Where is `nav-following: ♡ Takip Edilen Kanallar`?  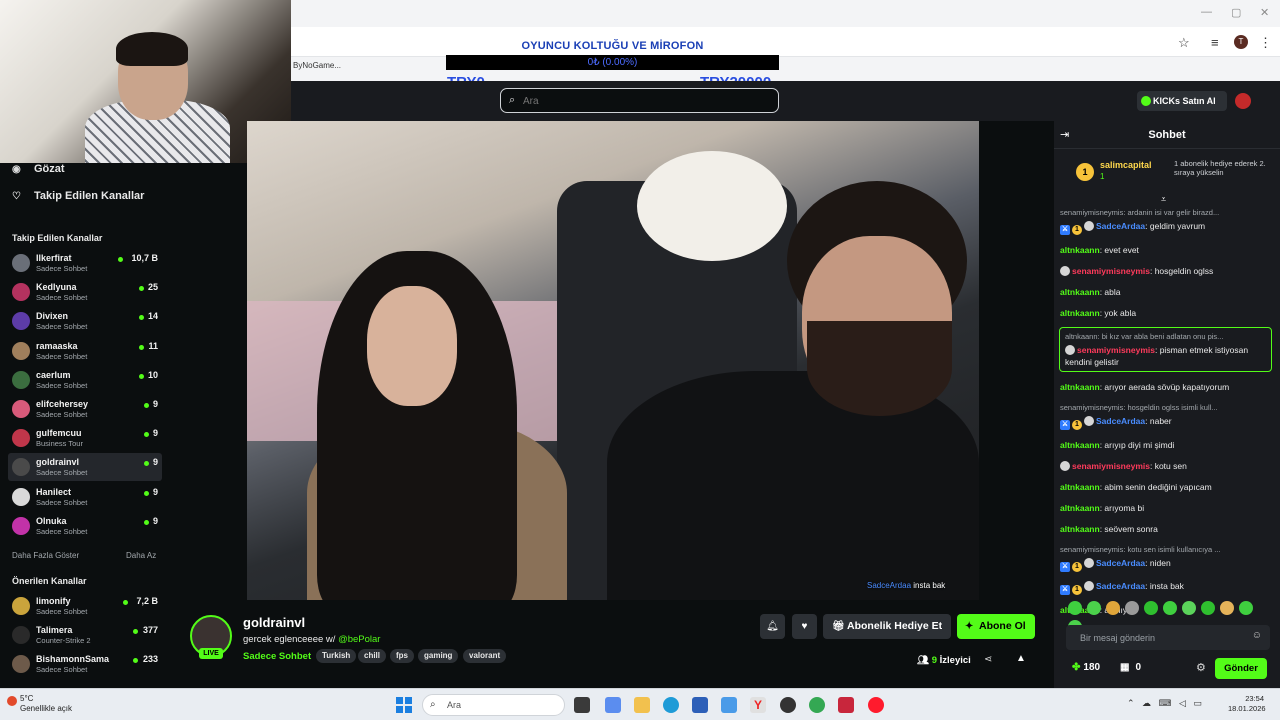
nav-following: ♡ Takip Edilen Kanallar is located at coordinates (78, 196).